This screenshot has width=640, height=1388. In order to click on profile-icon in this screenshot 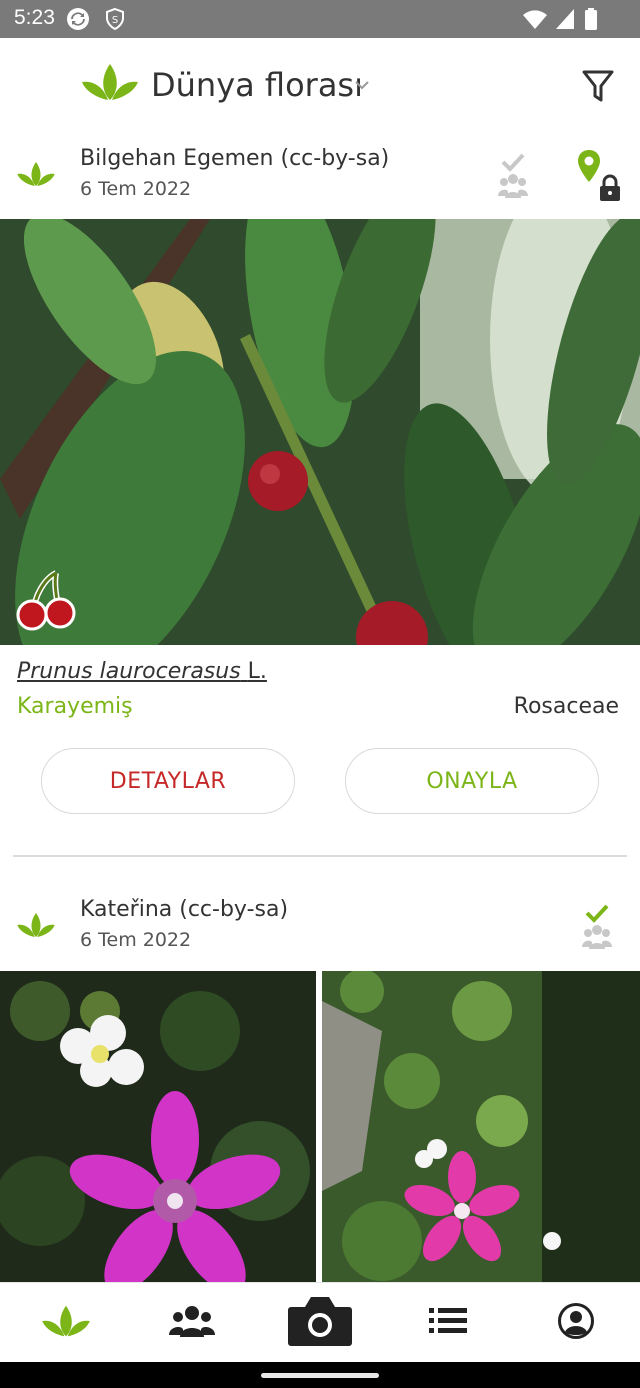, I will do `click(576, 1323)`.